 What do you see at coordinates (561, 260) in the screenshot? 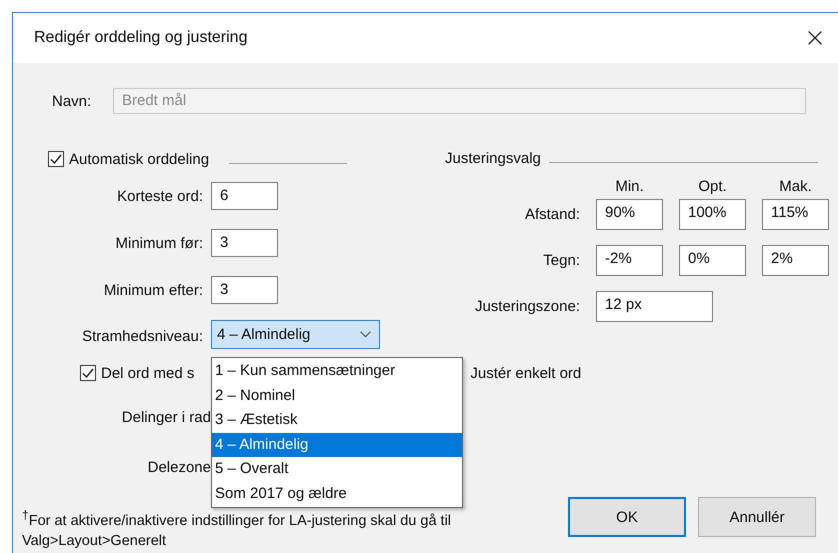
I see `field-label: Tegn:` at bounding box center [561, 260].